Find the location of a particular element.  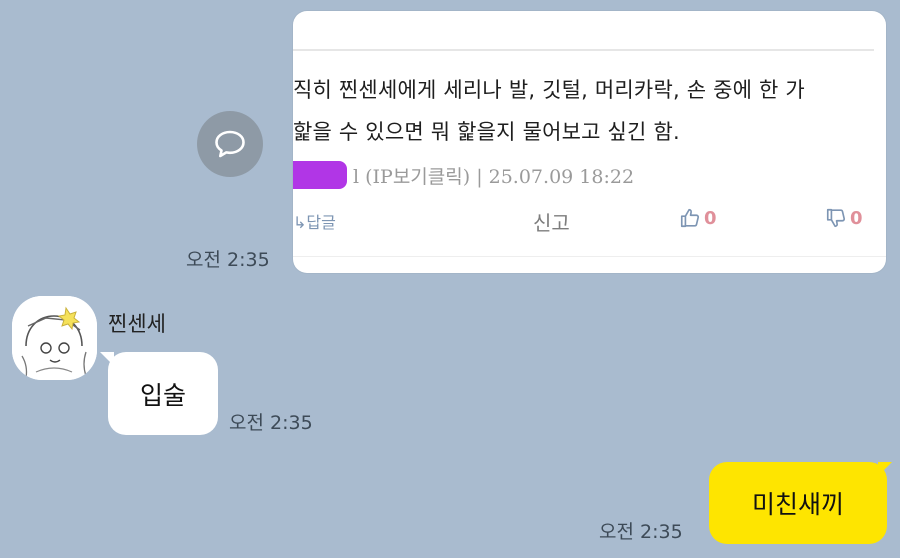

upvote: 0 is located at coordinates (698, 218).